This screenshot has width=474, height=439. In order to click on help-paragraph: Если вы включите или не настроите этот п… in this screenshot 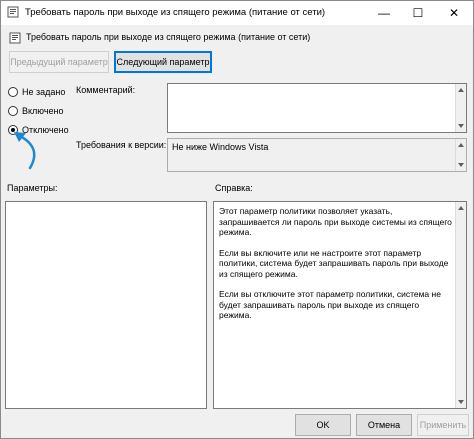, I will do `click(334, 263)`.